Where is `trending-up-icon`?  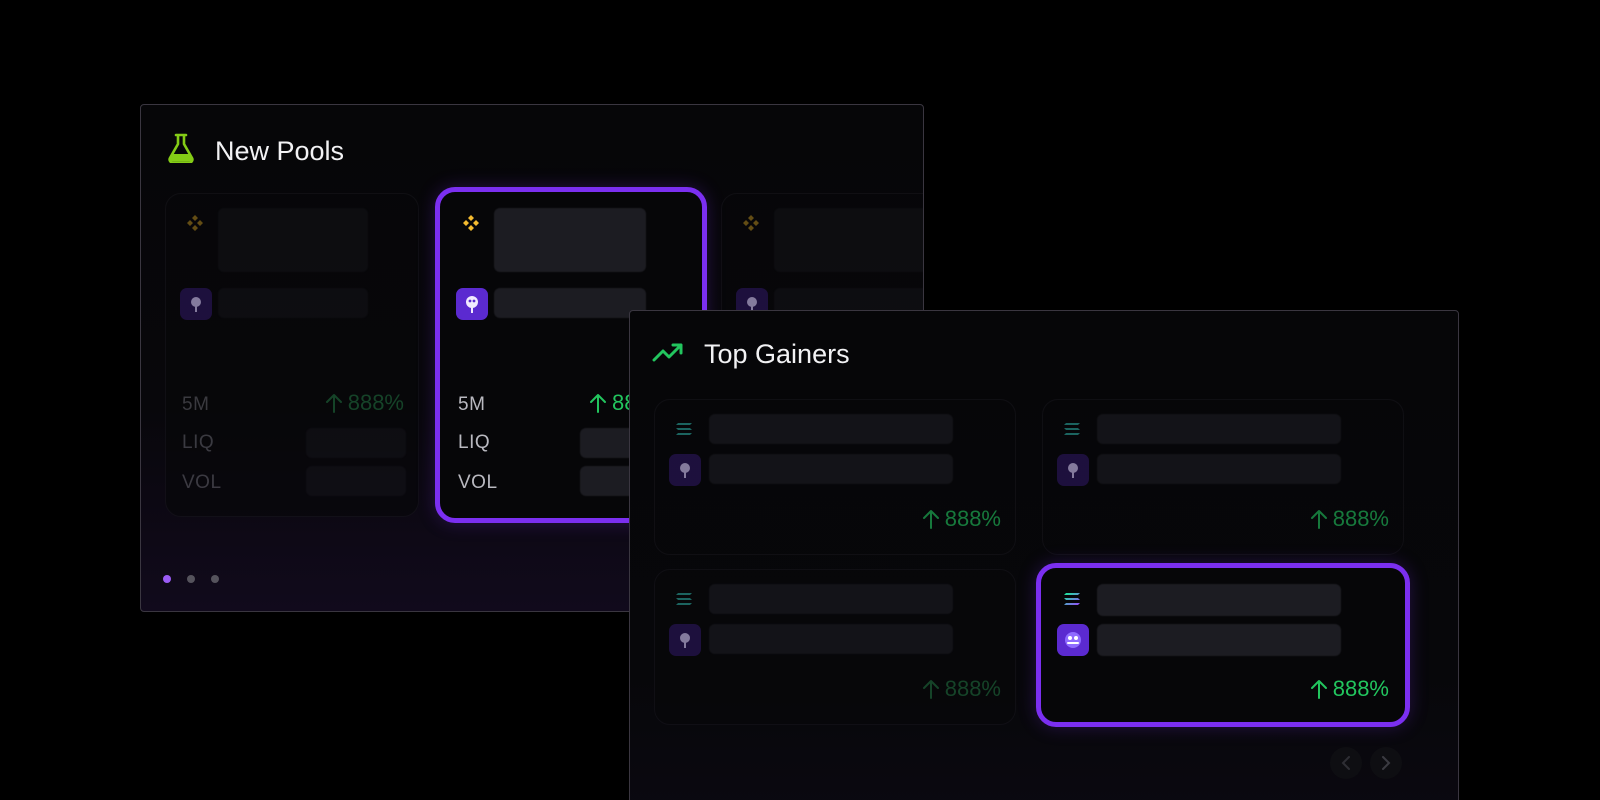
trending-up-icon is located at coordinates (668, 354).